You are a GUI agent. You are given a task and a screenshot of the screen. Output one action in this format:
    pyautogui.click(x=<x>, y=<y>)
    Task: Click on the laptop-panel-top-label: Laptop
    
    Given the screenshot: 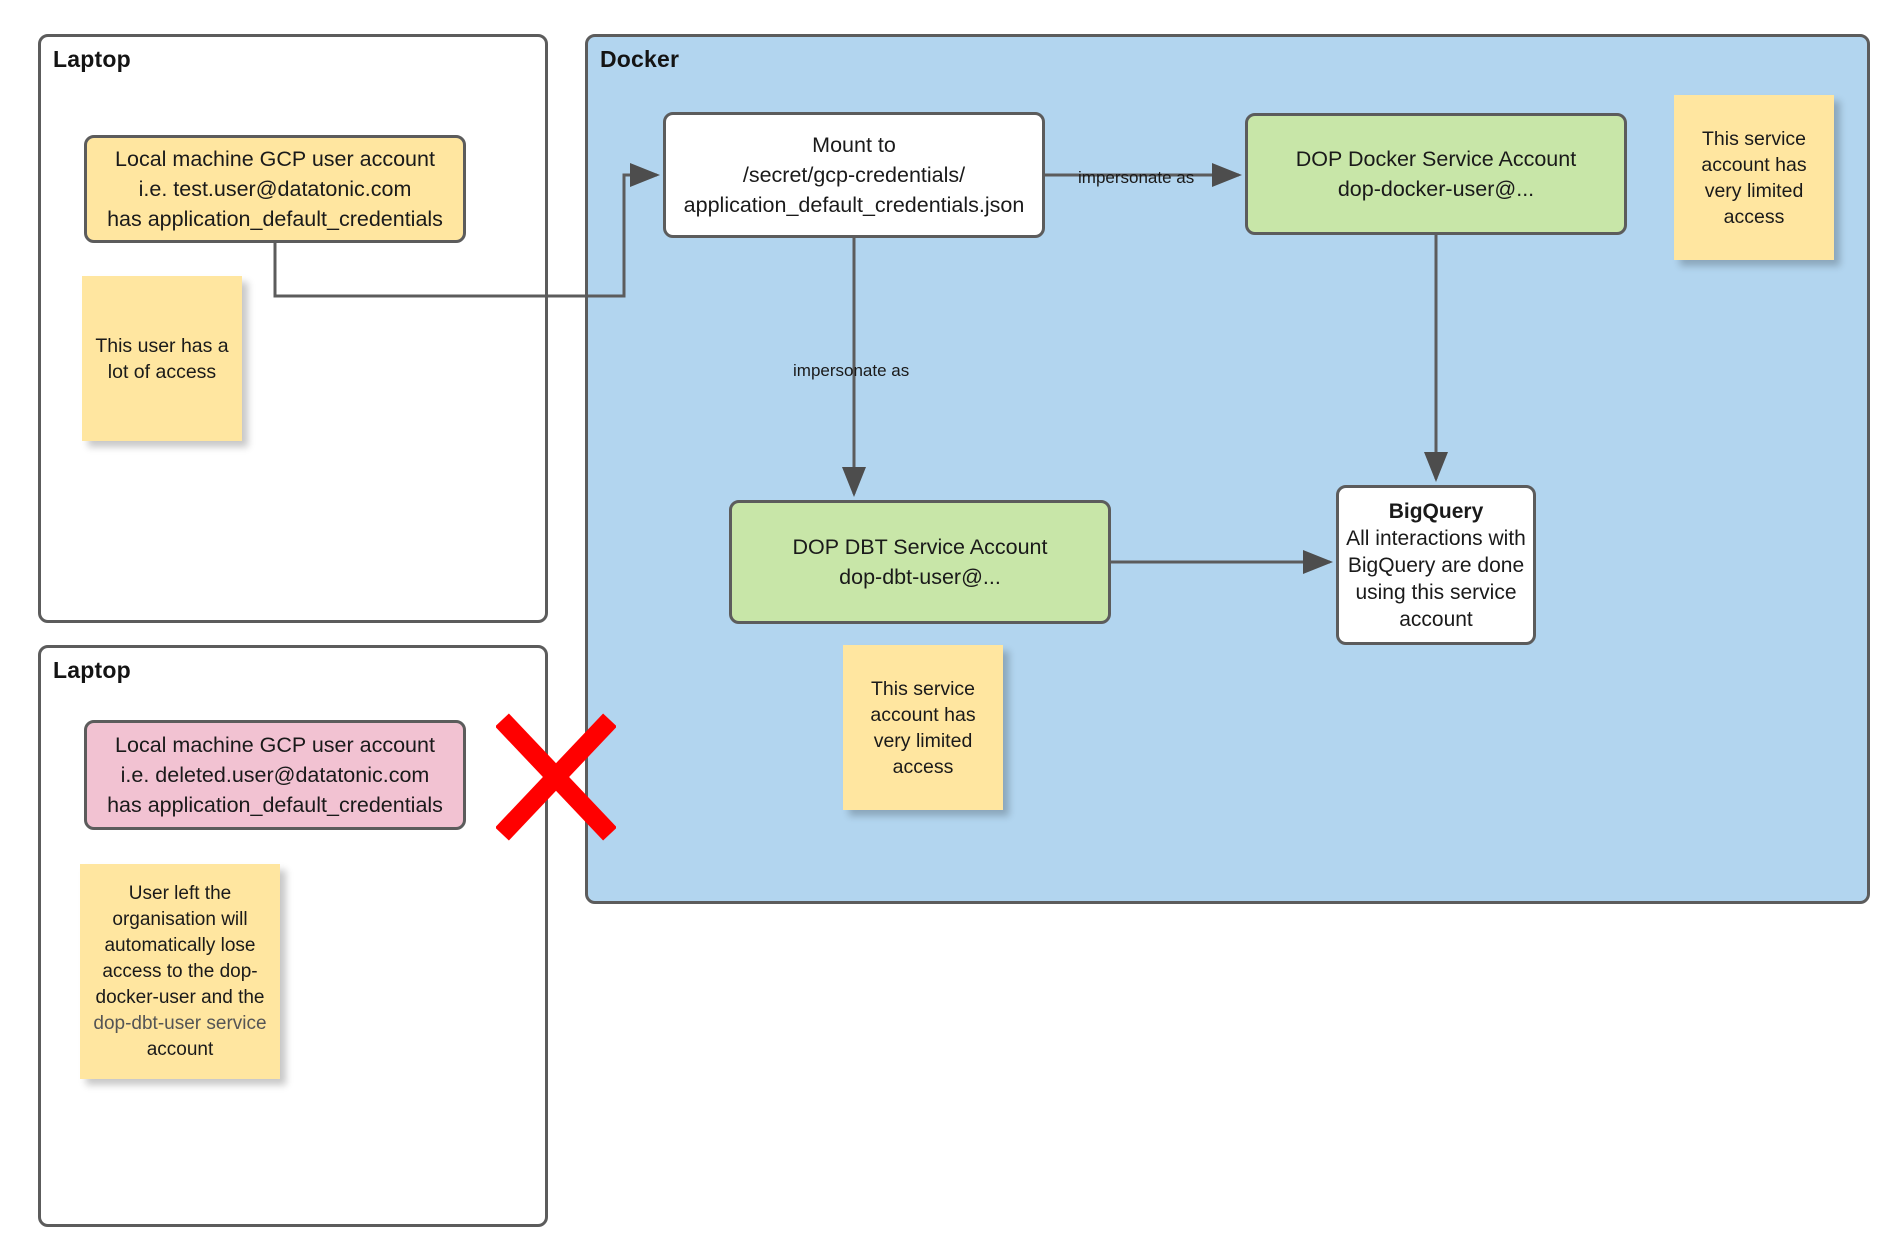 What is the action you would take?
    pyautogui.click(x=92, y=59)
    